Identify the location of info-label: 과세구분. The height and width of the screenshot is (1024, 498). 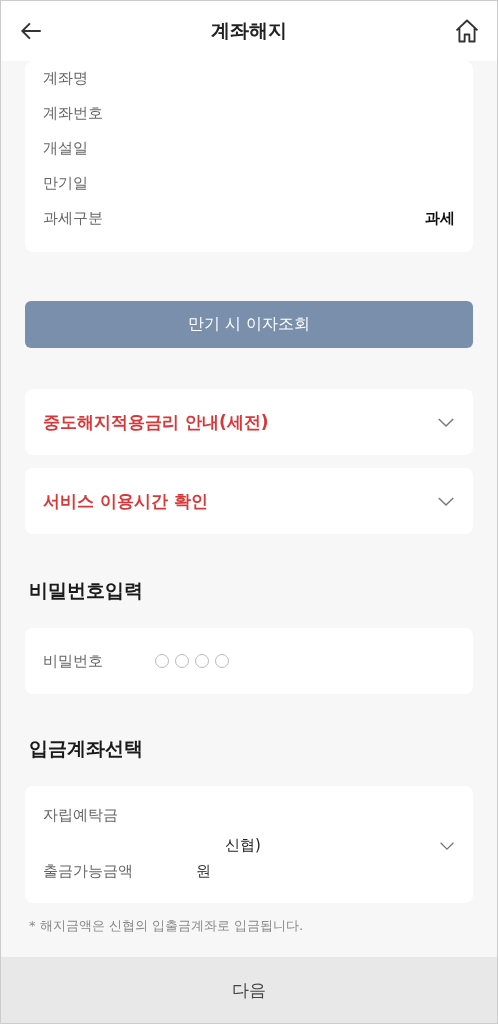
(73, 218).